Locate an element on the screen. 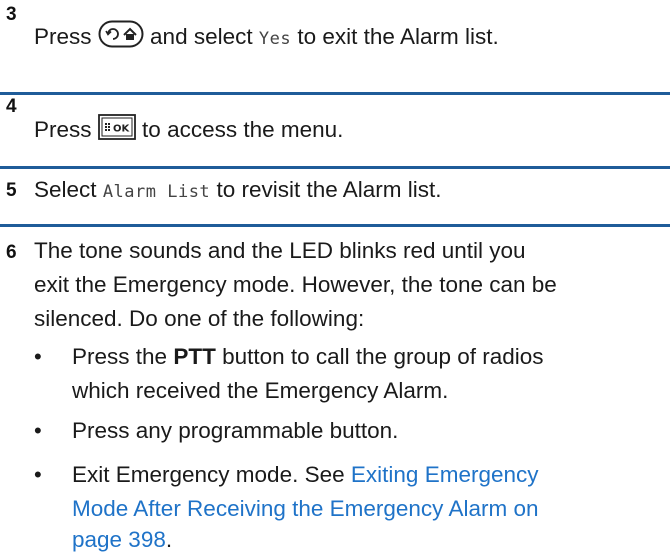 This screenshot has width=670, height=558. menu-ok-key-label: OK is located at coordinates (122, 129).